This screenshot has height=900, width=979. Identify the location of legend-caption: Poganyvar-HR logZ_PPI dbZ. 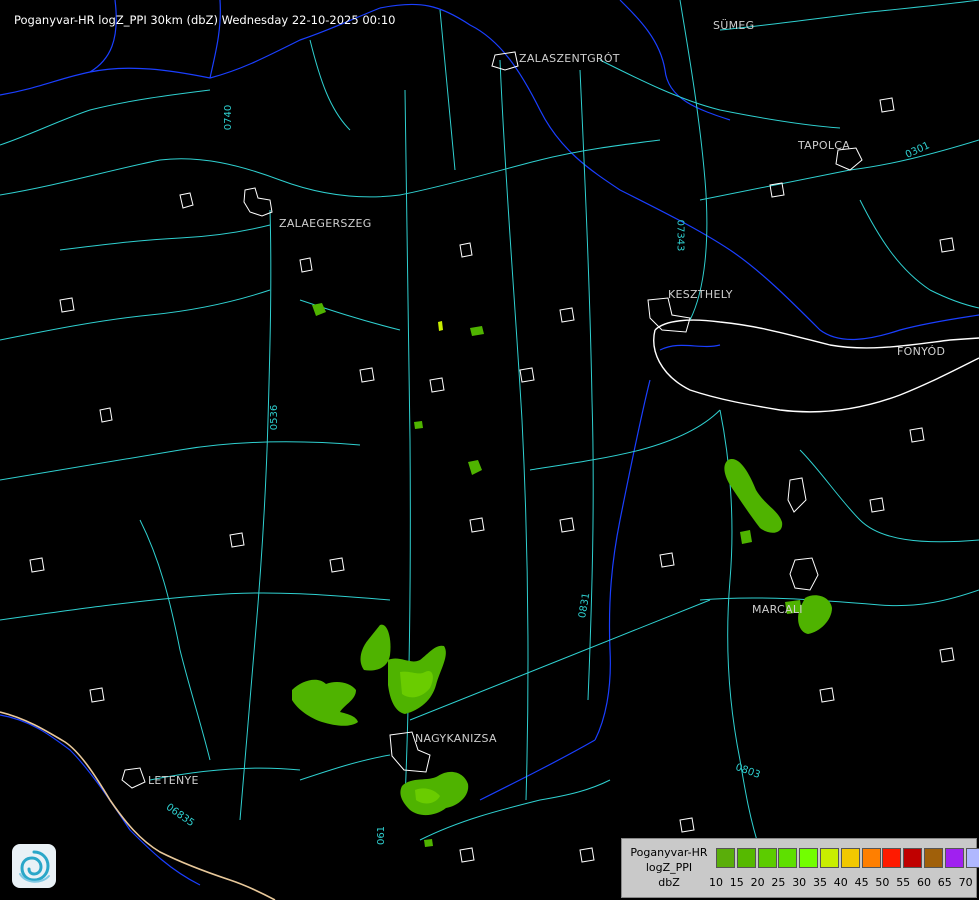
(669, 867).